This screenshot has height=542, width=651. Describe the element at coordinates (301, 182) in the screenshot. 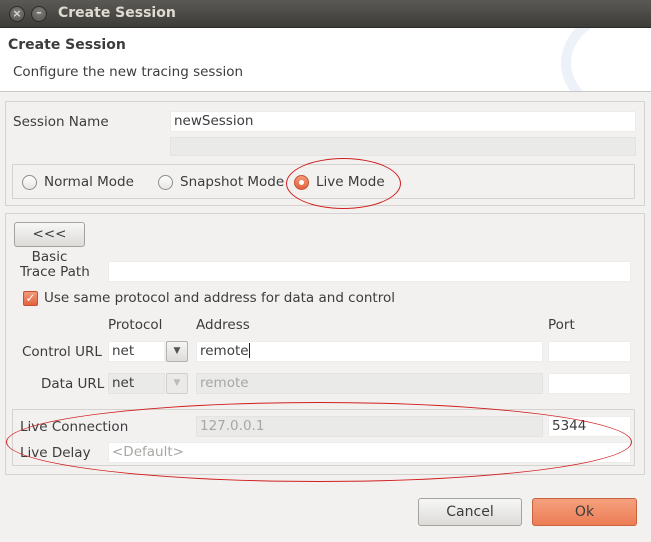

I see `live-mode-radio` at that location.